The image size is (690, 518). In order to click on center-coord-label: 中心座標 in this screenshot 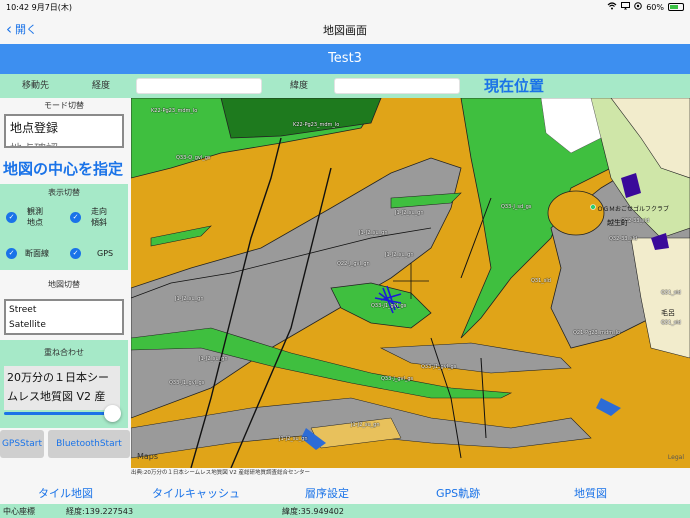, I will do `click(19, 511)`.